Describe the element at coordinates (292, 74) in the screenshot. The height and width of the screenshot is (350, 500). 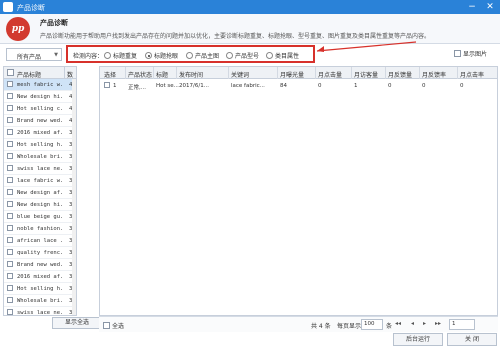
I see `col-impressions-header: 月曝光量` at that location.